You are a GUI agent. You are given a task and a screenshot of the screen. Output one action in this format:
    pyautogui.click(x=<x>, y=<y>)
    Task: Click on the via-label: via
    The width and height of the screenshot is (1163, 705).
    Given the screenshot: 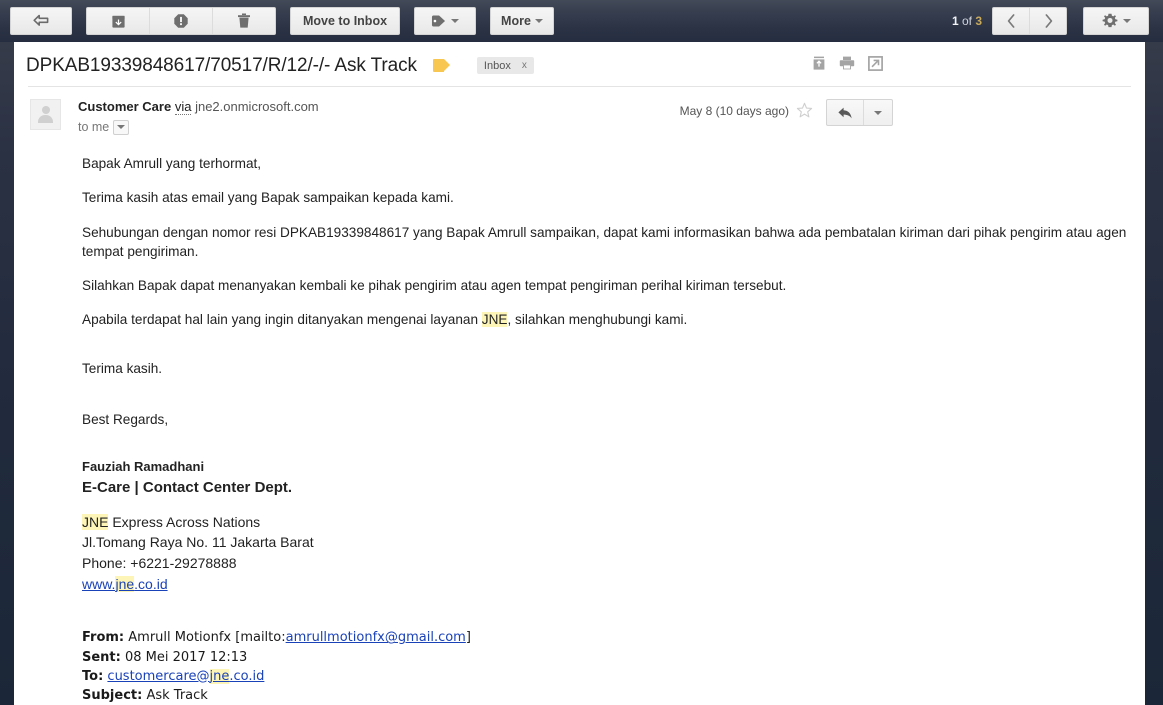 What is the action you would take?
    pyautogui.click(x=183, y=107)
    